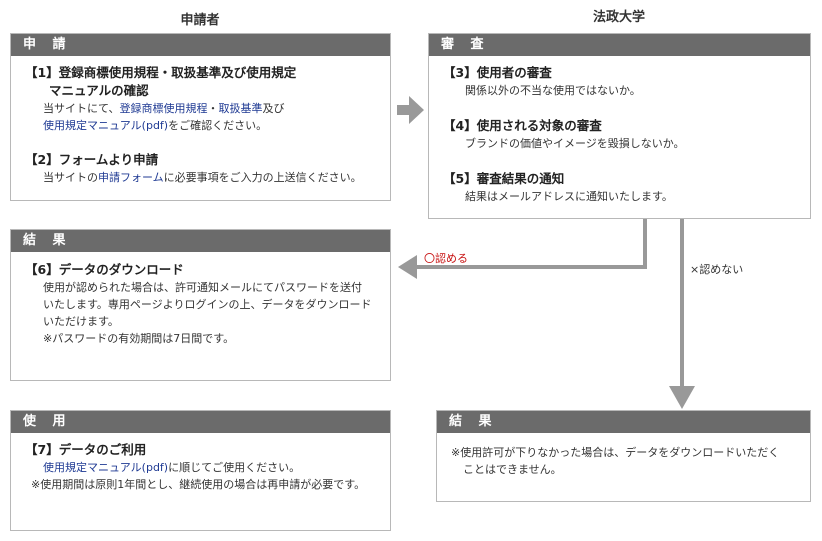 The height and width of the screenshot is (541, 822). Describe the element at coordinates (234, 467) in the screenshot. I see `step-7-line-1-end: に順じてご使用ください。` at that location.